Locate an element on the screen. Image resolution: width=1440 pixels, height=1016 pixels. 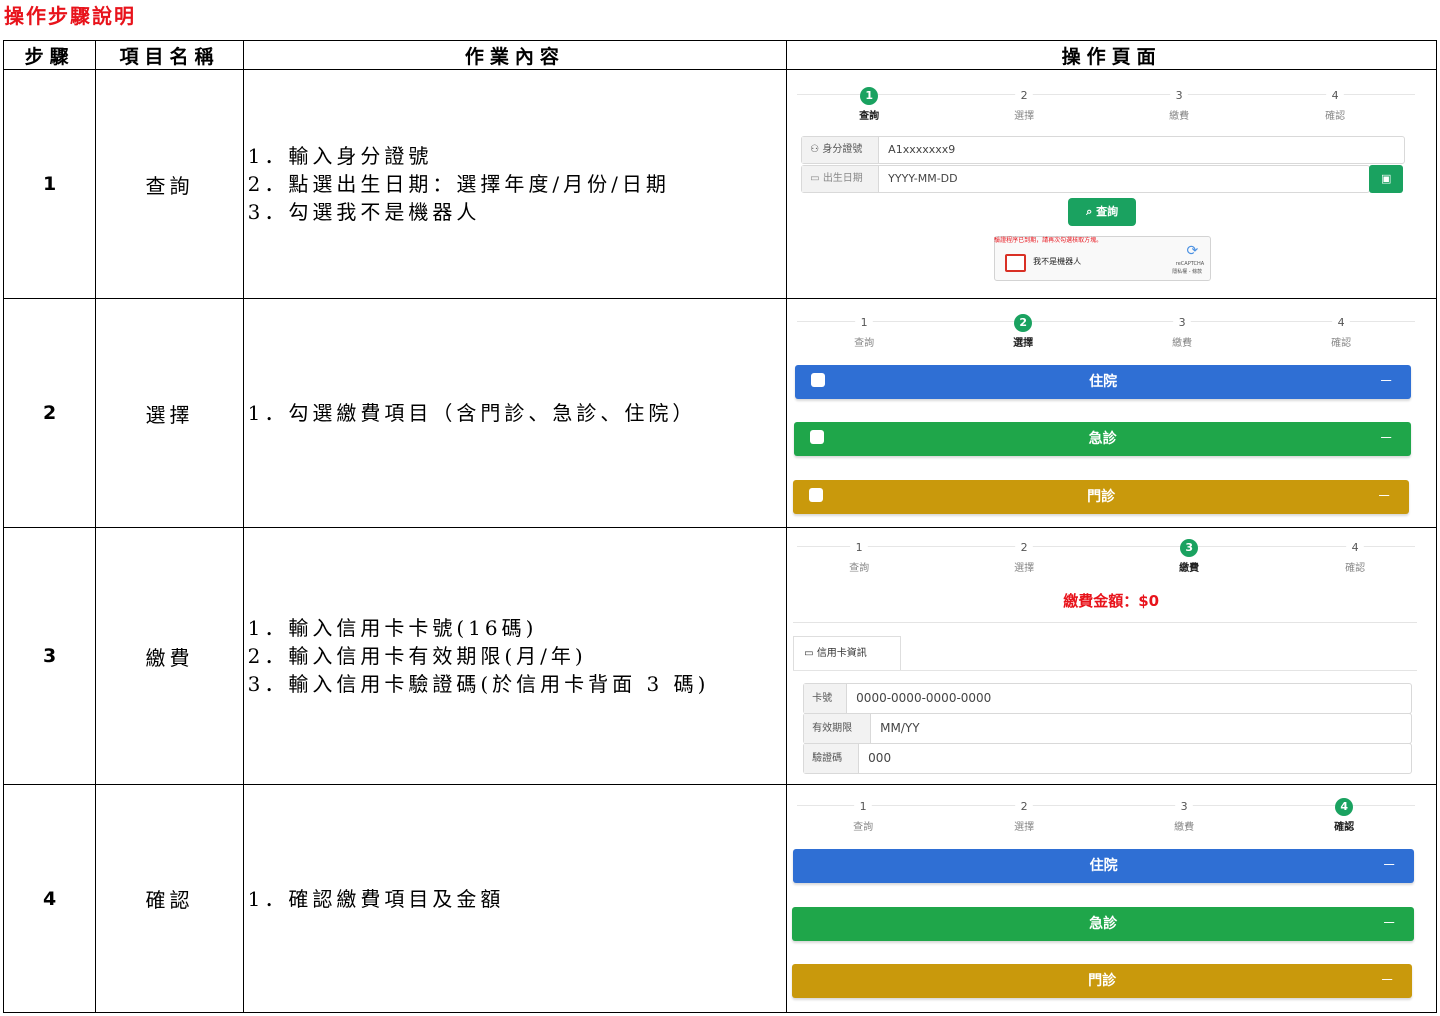
query-button: ⌕ 查詢 is located at coordinates (1102, 212).